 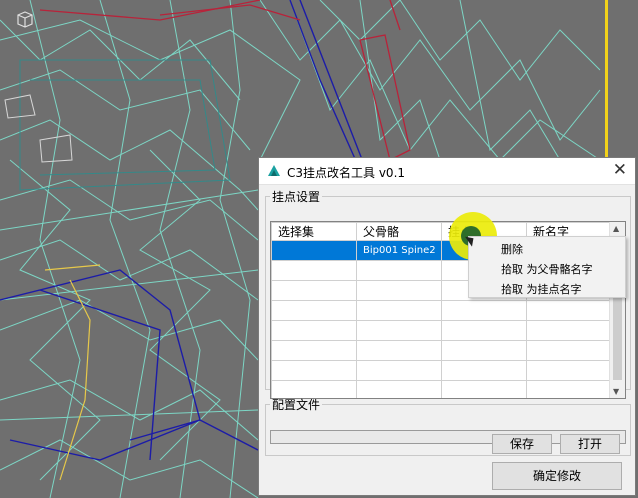 What do you see at coordinates (314, 250) in the screenshot?
I see `cell-selection-set` at bounding box center [314, 250].